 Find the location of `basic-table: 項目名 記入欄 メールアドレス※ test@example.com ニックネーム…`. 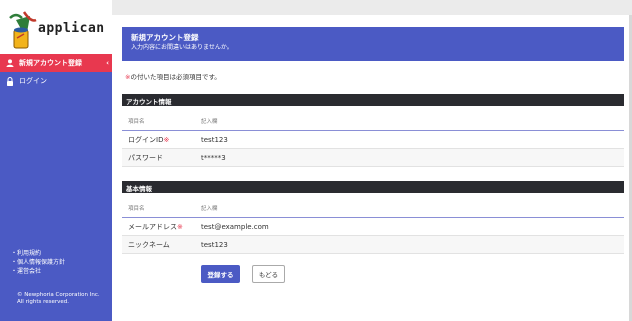

basic-table: 項目名 記入欄 メールアドレス※ test@example.com ニックネーム… is located at coordinates (373, 226).